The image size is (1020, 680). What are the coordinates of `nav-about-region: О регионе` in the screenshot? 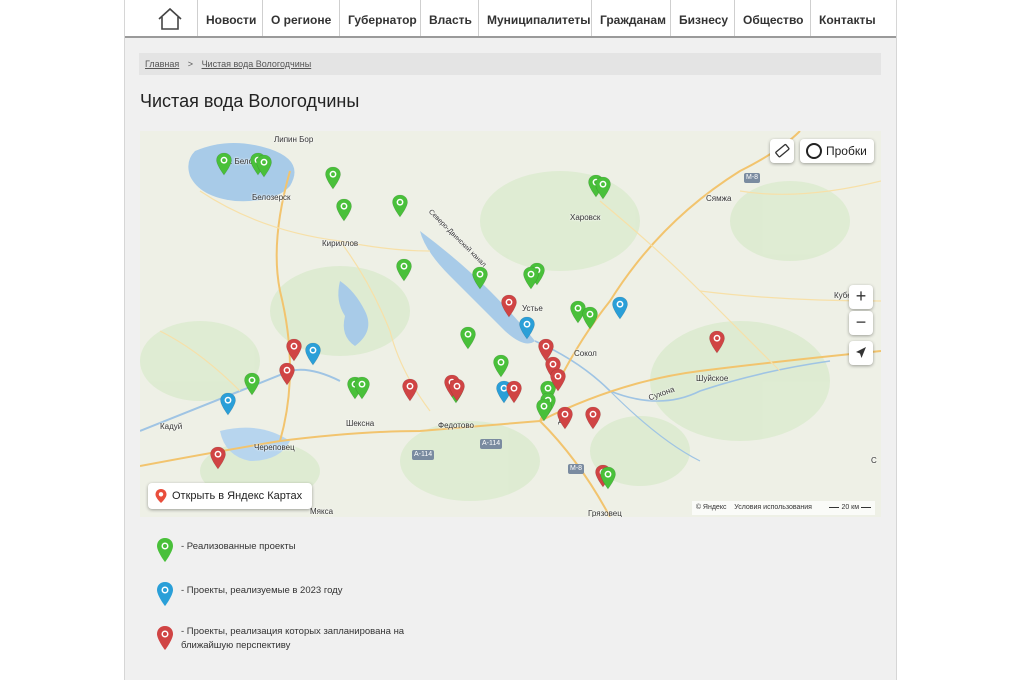 It's located at (300, 18).